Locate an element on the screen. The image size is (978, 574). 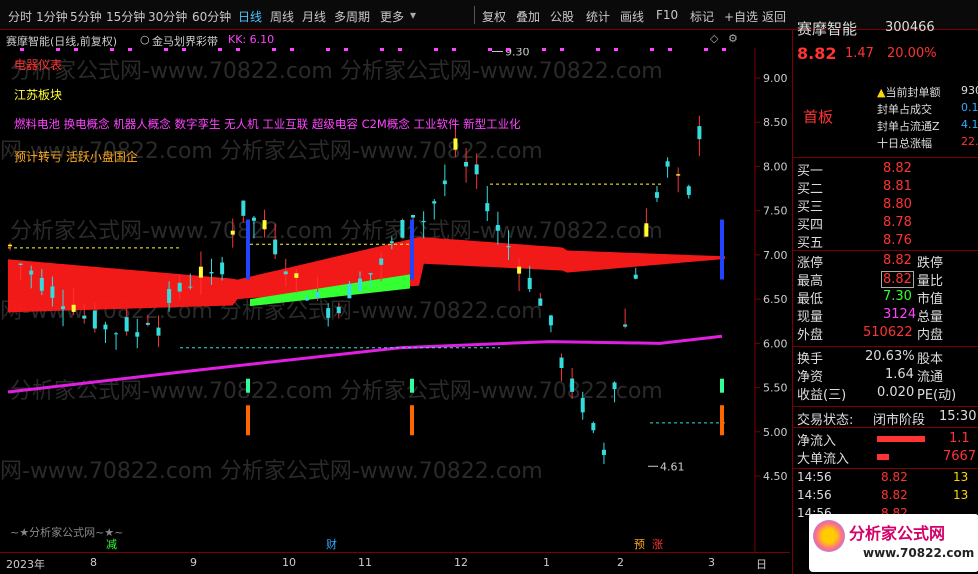
logo-text: 分析家公式网 is located at coordinates (897, 533).